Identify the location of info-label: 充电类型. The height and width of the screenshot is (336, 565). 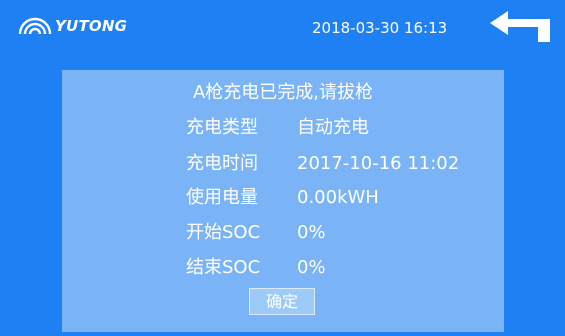
(222, 127).